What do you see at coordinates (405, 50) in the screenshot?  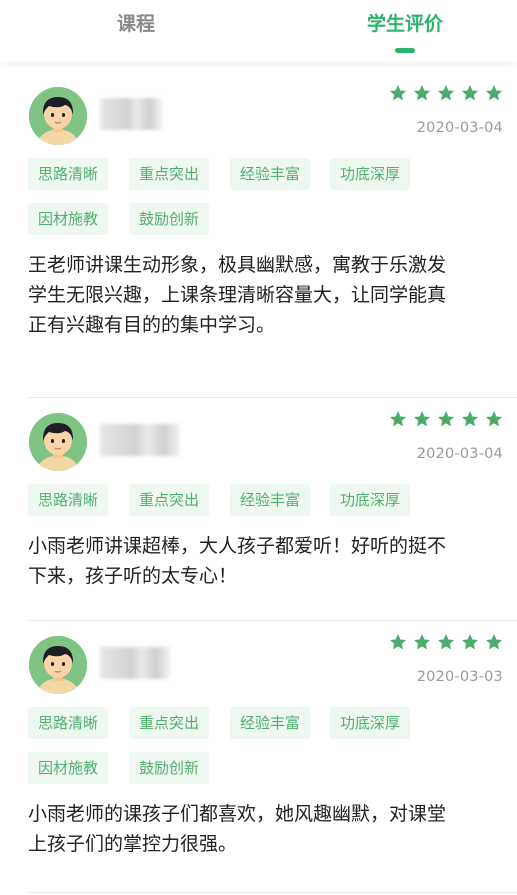 I see `tab-active-indicator` at bounding box center [405, 50].